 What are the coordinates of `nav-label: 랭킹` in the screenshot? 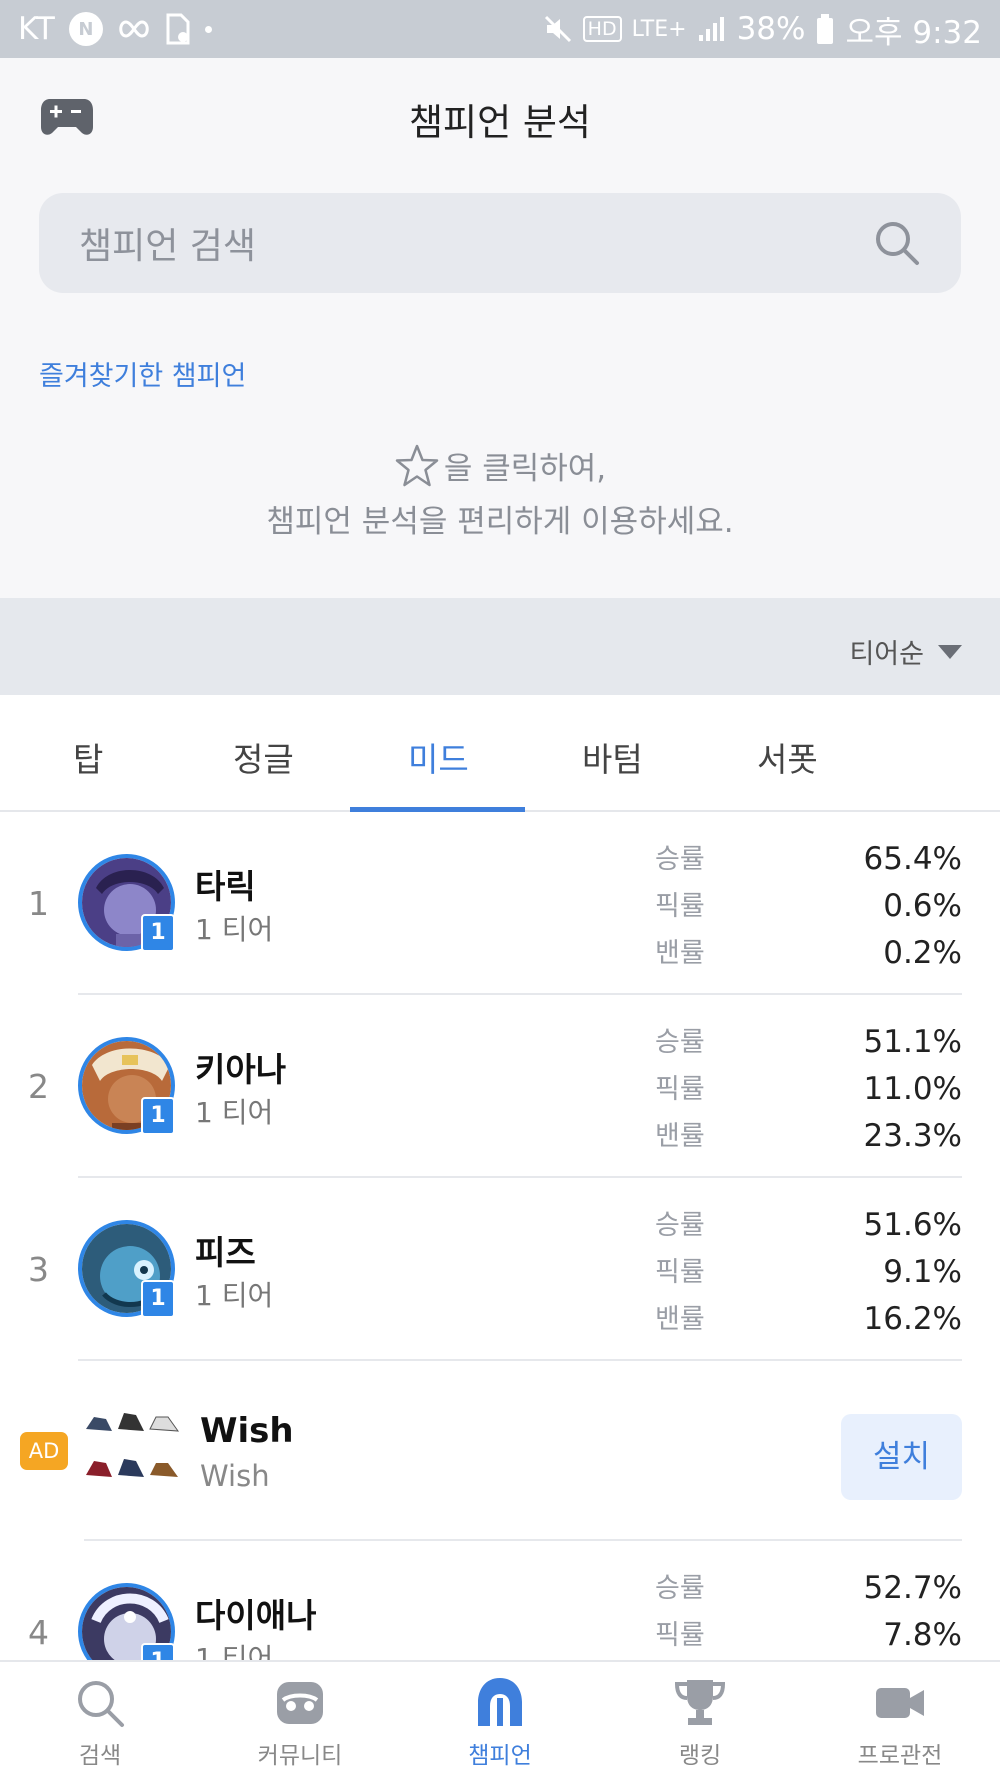 It's located at (700, 1756).